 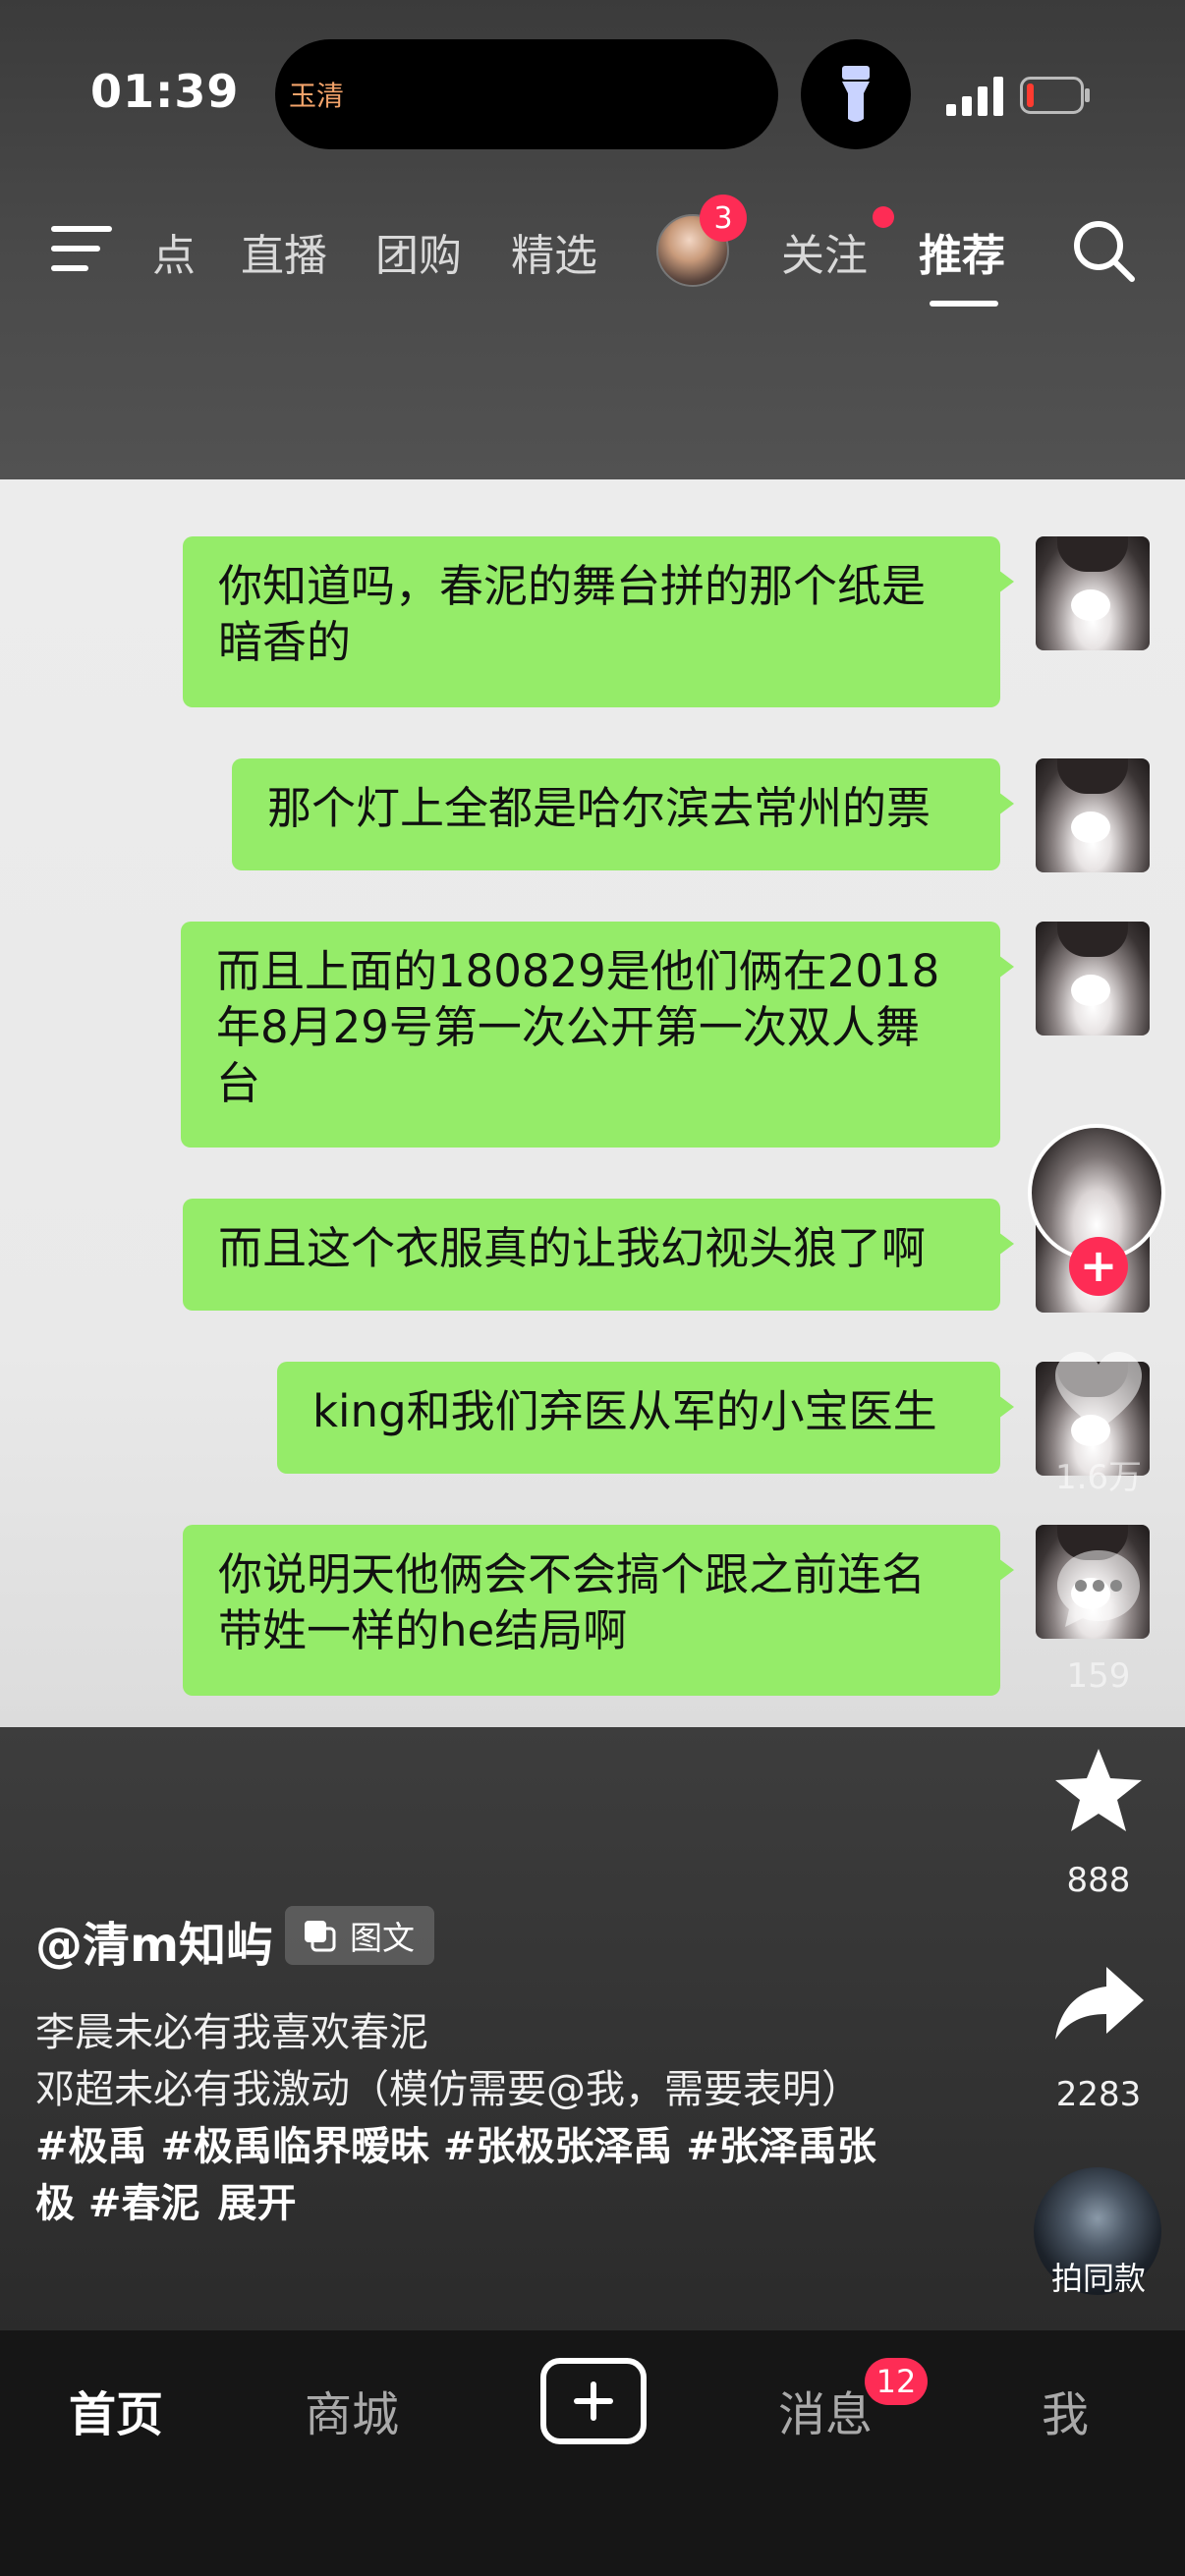 What do you see at coordinates (256, 2203) in the screenshot?
I see `expand-button: 展开` at bounding box center [256, 2203].